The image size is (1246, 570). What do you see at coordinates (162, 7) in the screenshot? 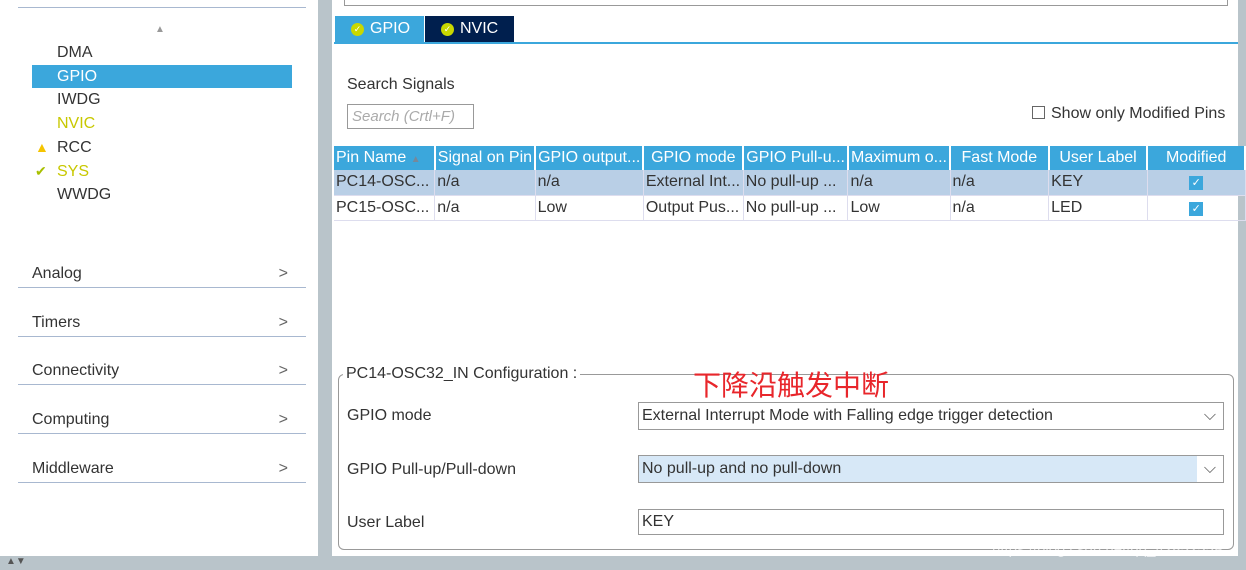
I see `divider` at bounding box center [162, 7].